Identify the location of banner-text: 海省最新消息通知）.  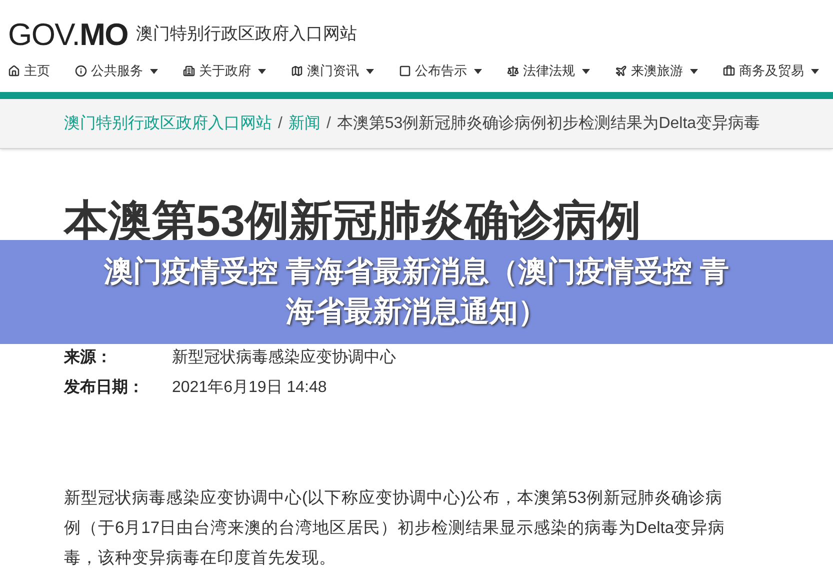
(416, 312).